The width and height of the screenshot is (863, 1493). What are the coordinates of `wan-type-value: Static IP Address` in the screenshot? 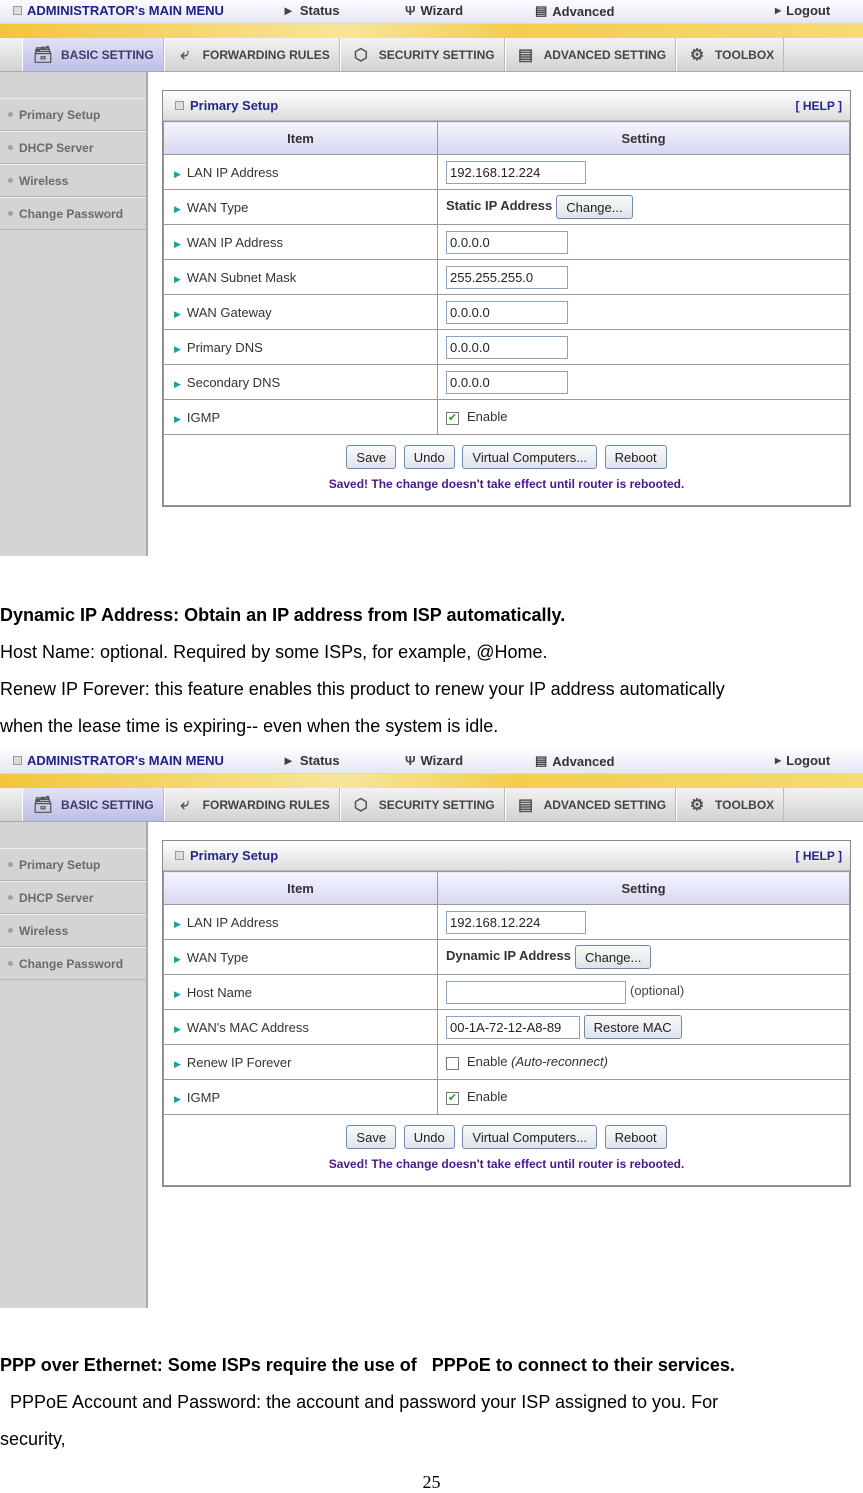 It's located at (499, 206).